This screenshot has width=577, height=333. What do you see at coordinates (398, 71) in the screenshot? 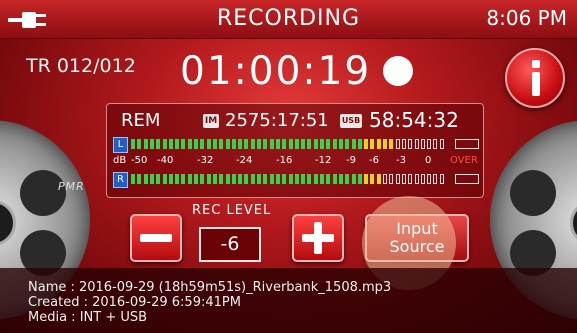
I see `record-dot-icon` at bounding box center [398, 71].